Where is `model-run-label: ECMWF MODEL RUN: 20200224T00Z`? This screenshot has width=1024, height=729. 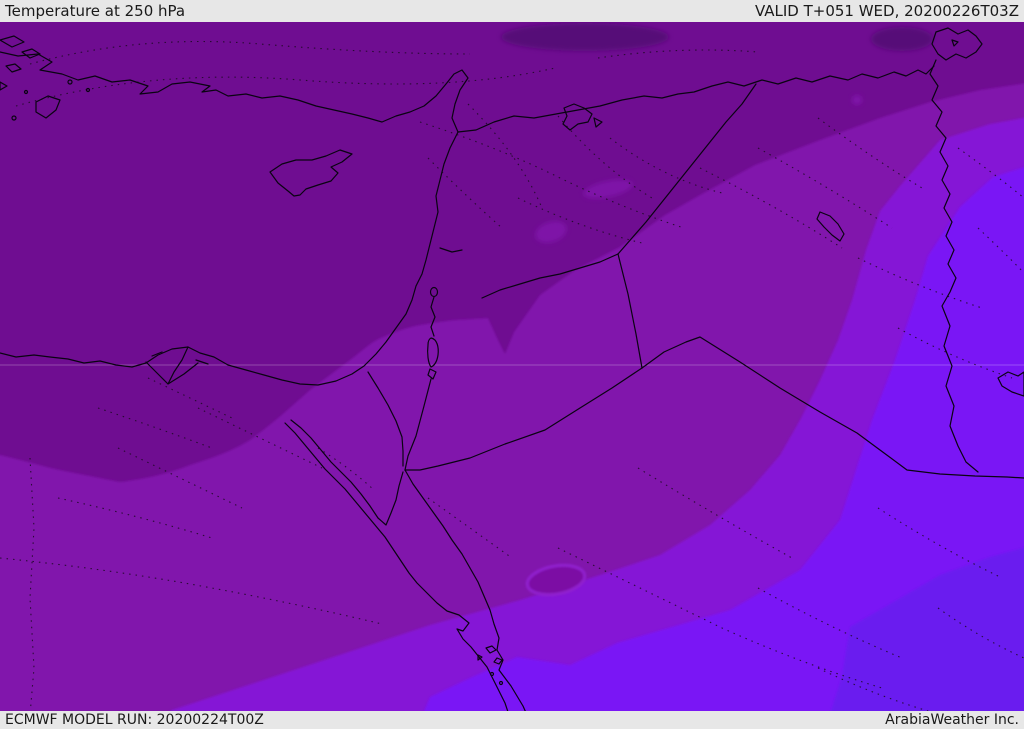 model-run-label: ECMWF MODEL RUN: 20200224T00Z is located at coordinates (134, 720).